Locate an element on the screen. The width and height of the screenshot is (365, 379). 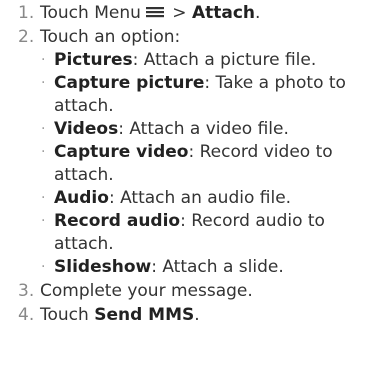
option-label: Audio is located at coordinates (81, 198).